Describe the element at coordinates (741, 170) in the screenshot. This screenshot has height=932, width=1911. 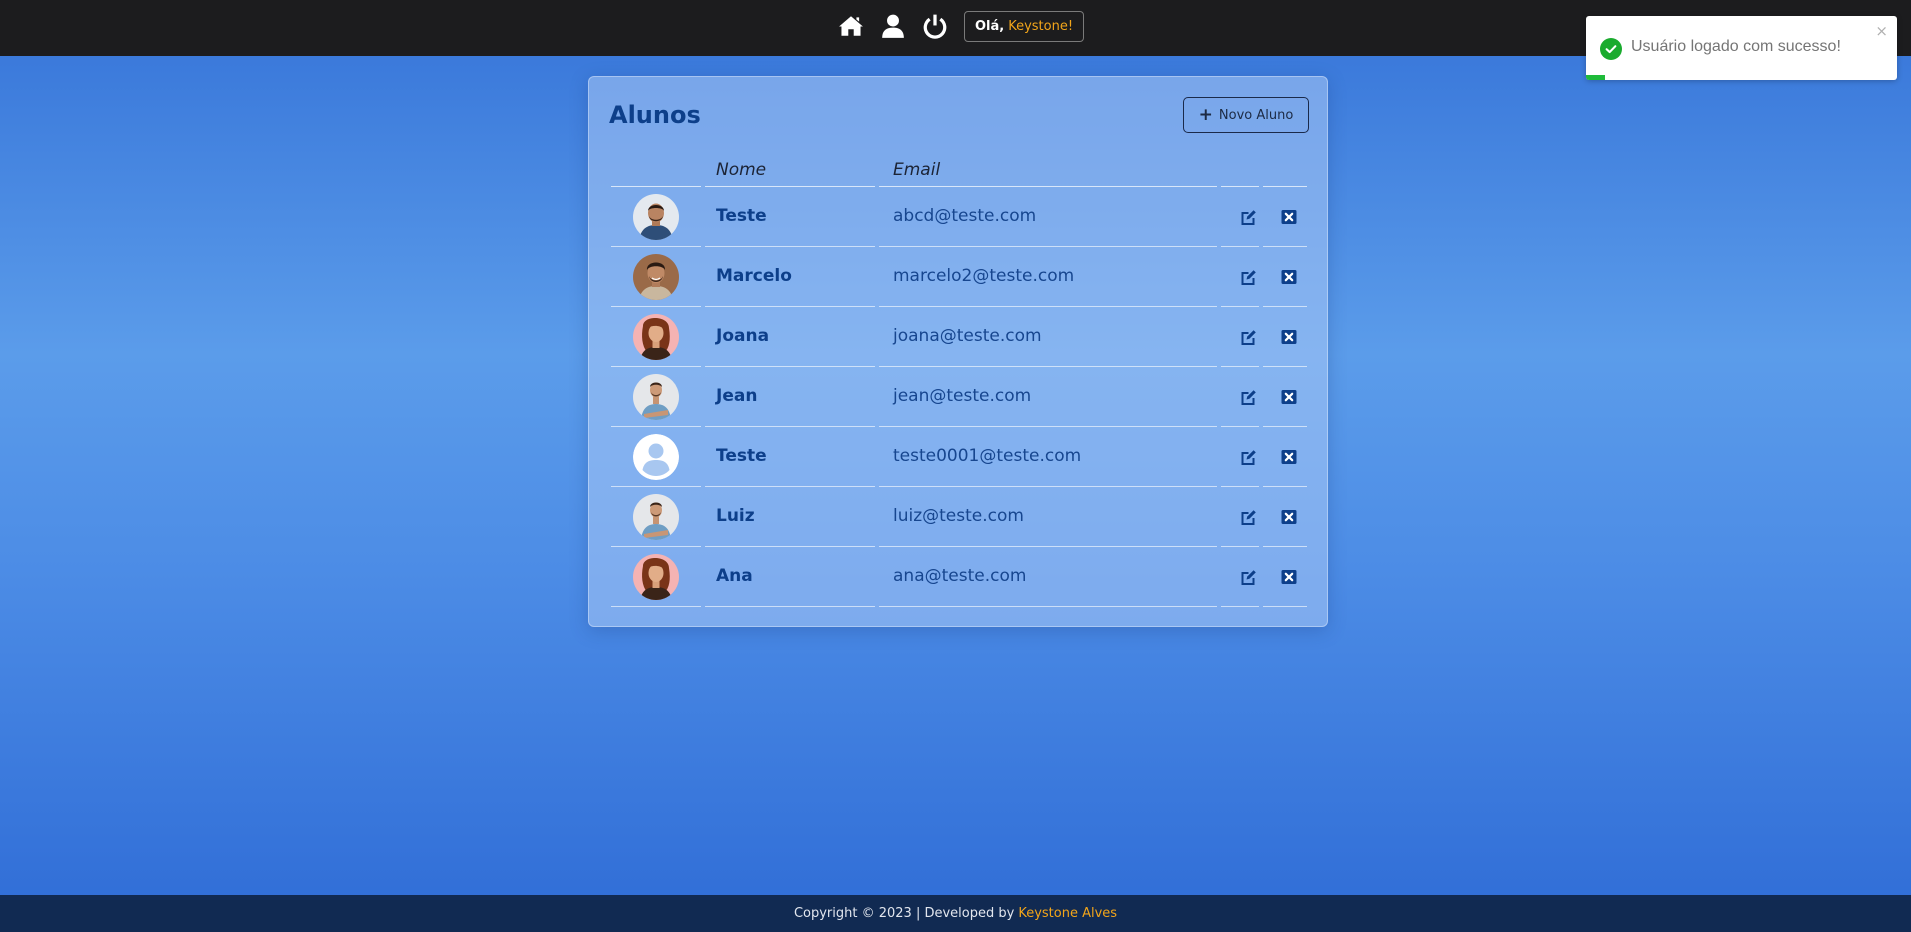
I see `column-header-name: Nome` at that location.